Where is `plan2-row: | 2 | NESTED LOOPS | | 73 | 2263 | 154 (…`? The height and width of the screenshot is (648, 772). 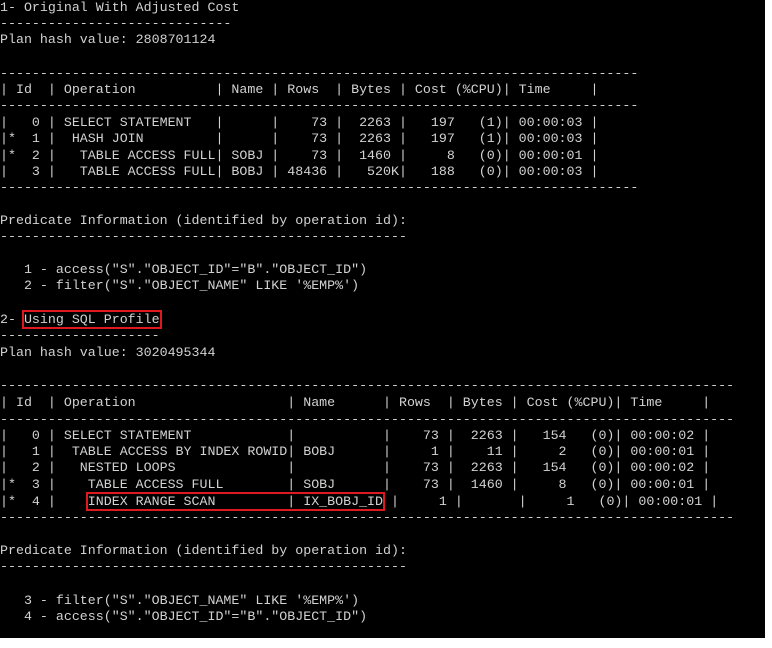
plan2-row: | 2 | NESTED LOOPS | | 73 | 2263 | 154 (… is located at coordinates (355, 467).